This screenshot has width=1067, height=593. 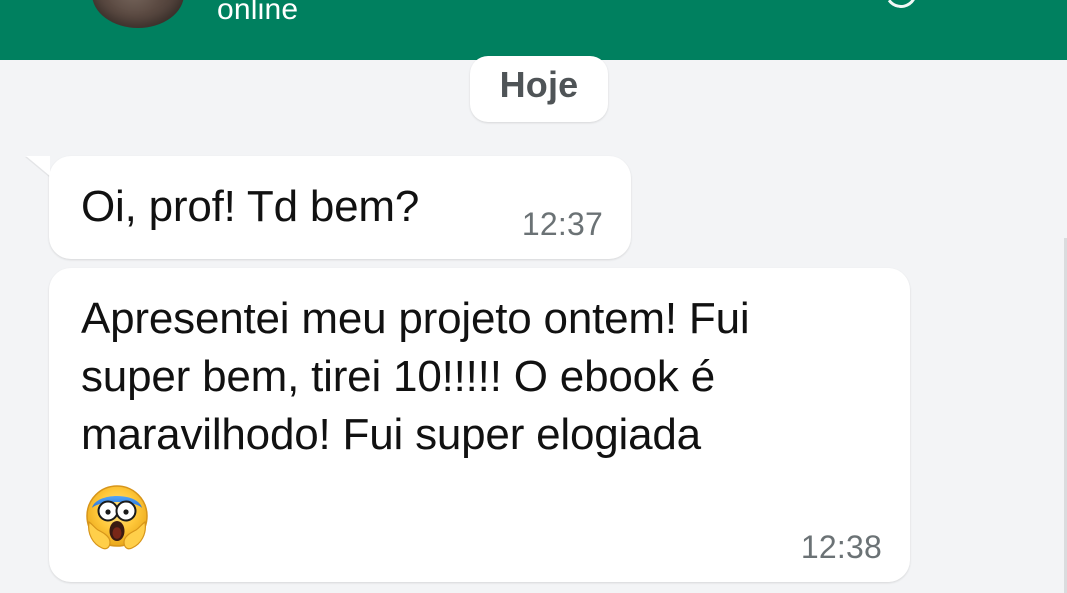 What do you see at coordinates (258, 13) in the screenshot?
I see `contact-status: online` at bounding box center [258, 13].